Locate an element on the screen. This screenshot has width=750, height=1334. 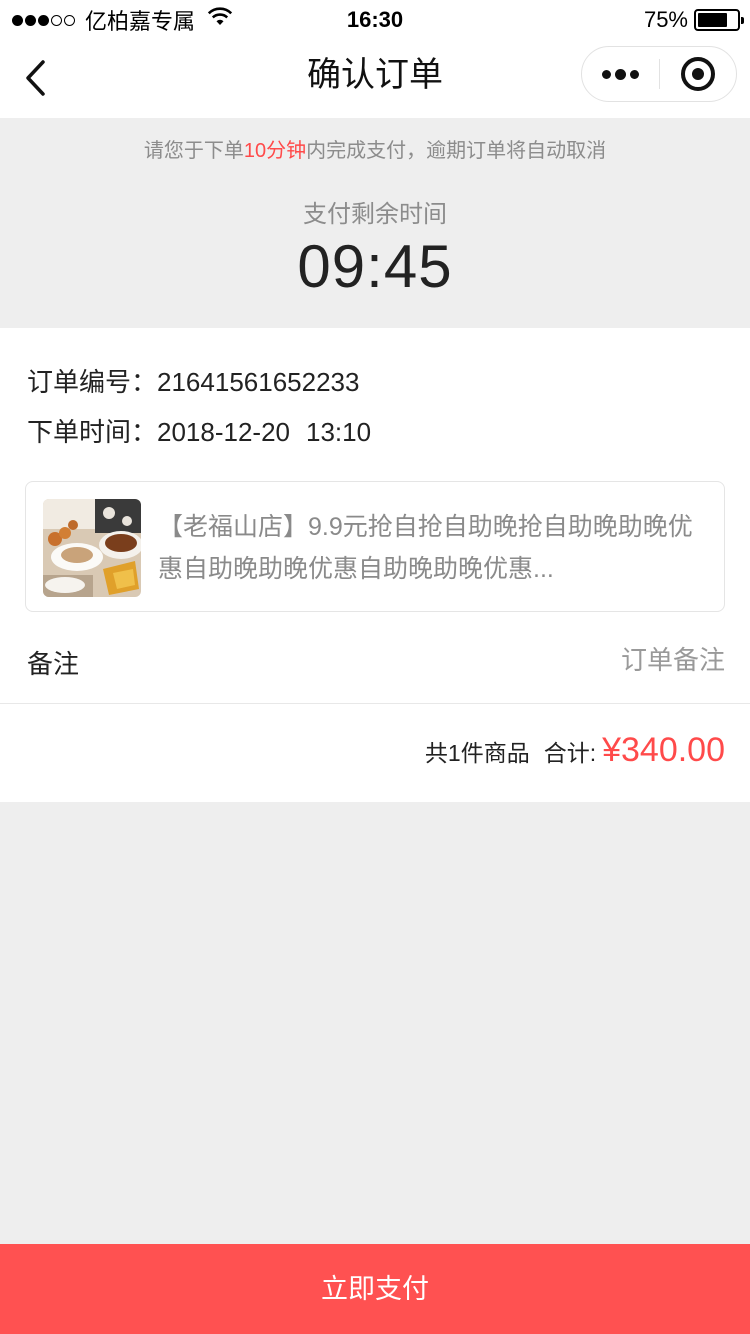
order-number-row: 订单编号：21641561652233 is located at coordinates (193, 380).